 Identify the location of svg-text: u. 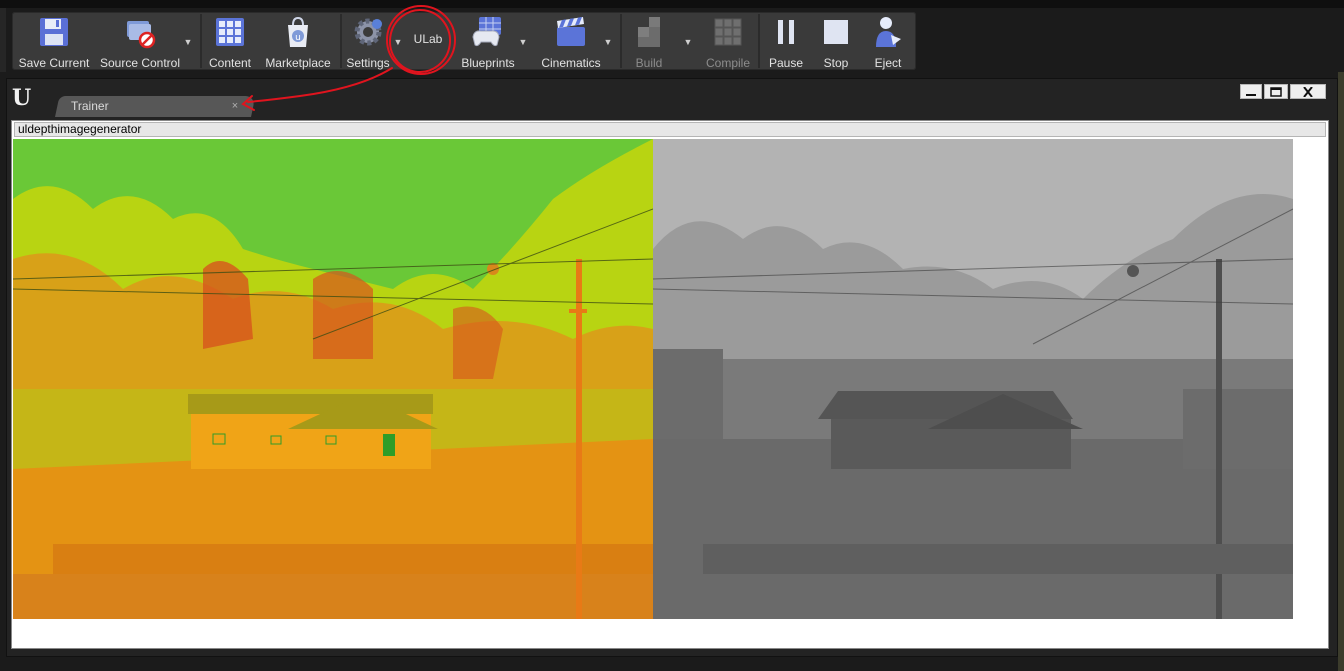
(298, 38).